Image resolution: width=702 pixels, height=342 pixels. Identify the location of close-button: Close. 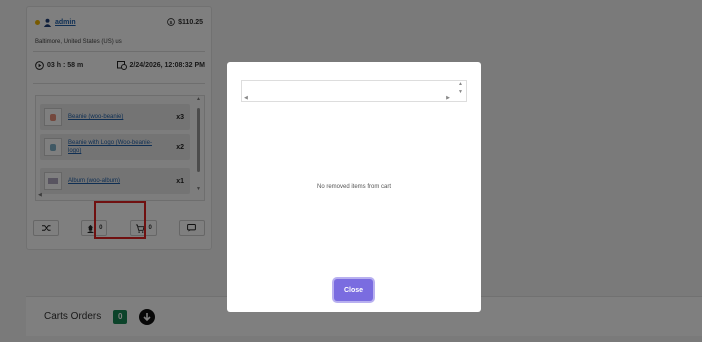
(353, 290).